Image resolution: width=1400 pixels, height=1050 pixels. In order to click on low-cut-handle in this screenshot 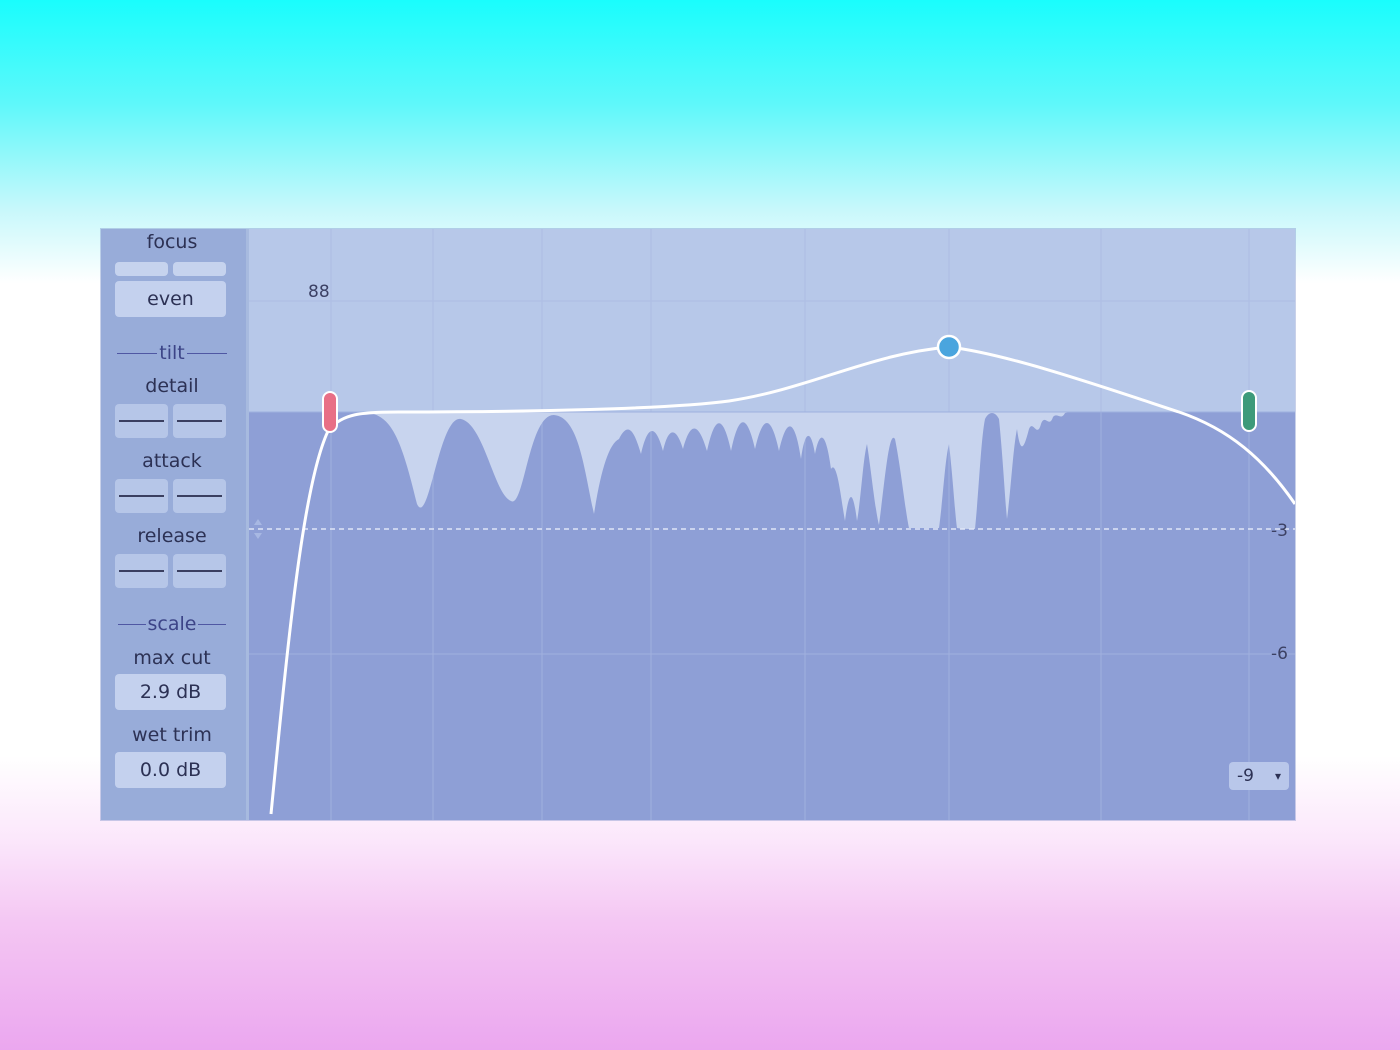, I will do `click(330, 412)`.